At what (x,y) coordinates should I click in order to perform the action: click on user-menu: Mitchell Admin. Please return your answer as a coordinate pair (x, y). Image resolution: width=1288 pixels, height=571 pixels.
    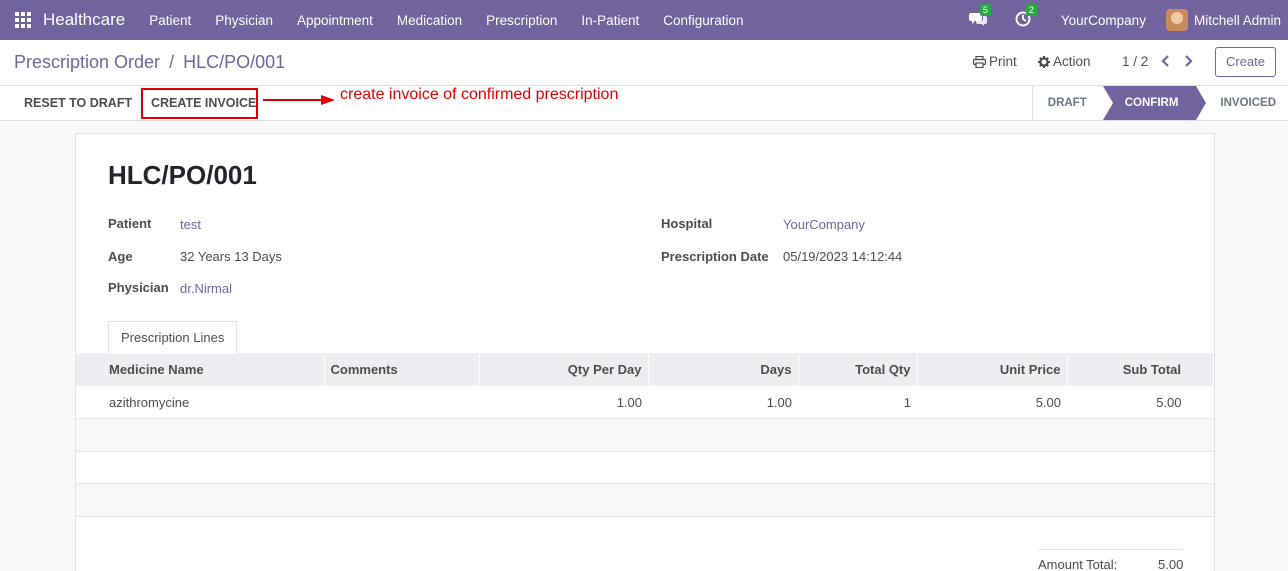
    Looking at the image, I should click on (1237, 20).